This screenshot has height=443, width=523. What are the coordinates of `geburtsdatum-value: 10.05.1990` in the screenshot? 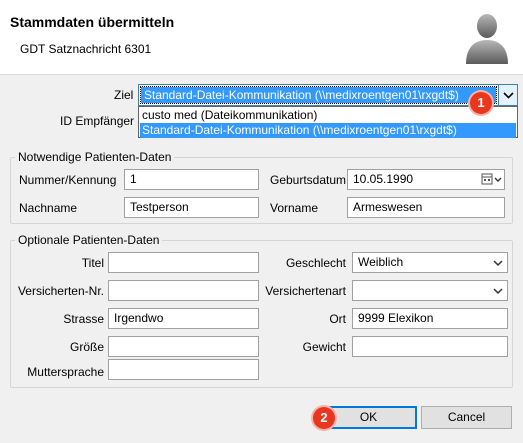 It's located at (383, 179).